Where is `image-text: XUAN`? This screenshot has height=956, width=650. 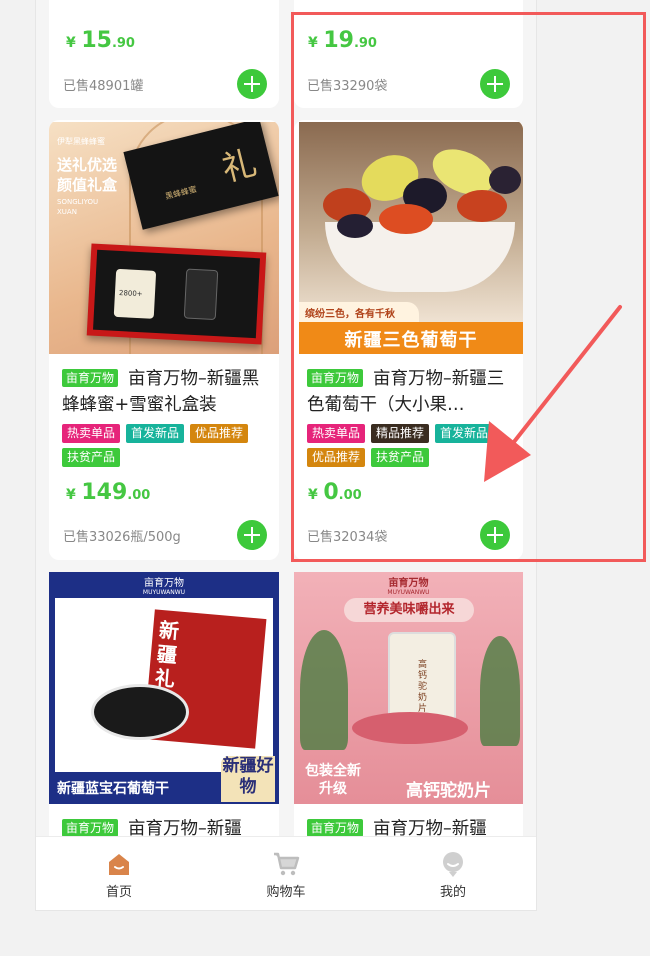
image-text: XUAN is located at coordinates (67, 212).